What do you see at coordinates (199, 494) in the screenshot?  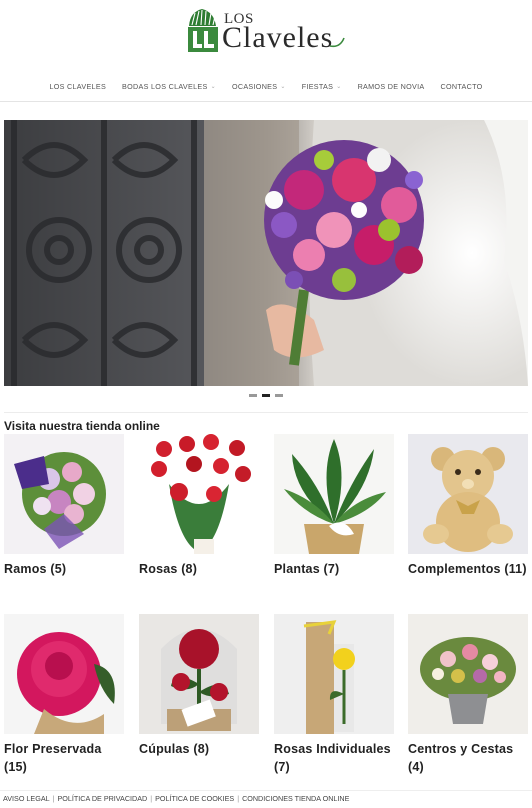 I see `product-image-rosas` at bounding box center [199, 494].